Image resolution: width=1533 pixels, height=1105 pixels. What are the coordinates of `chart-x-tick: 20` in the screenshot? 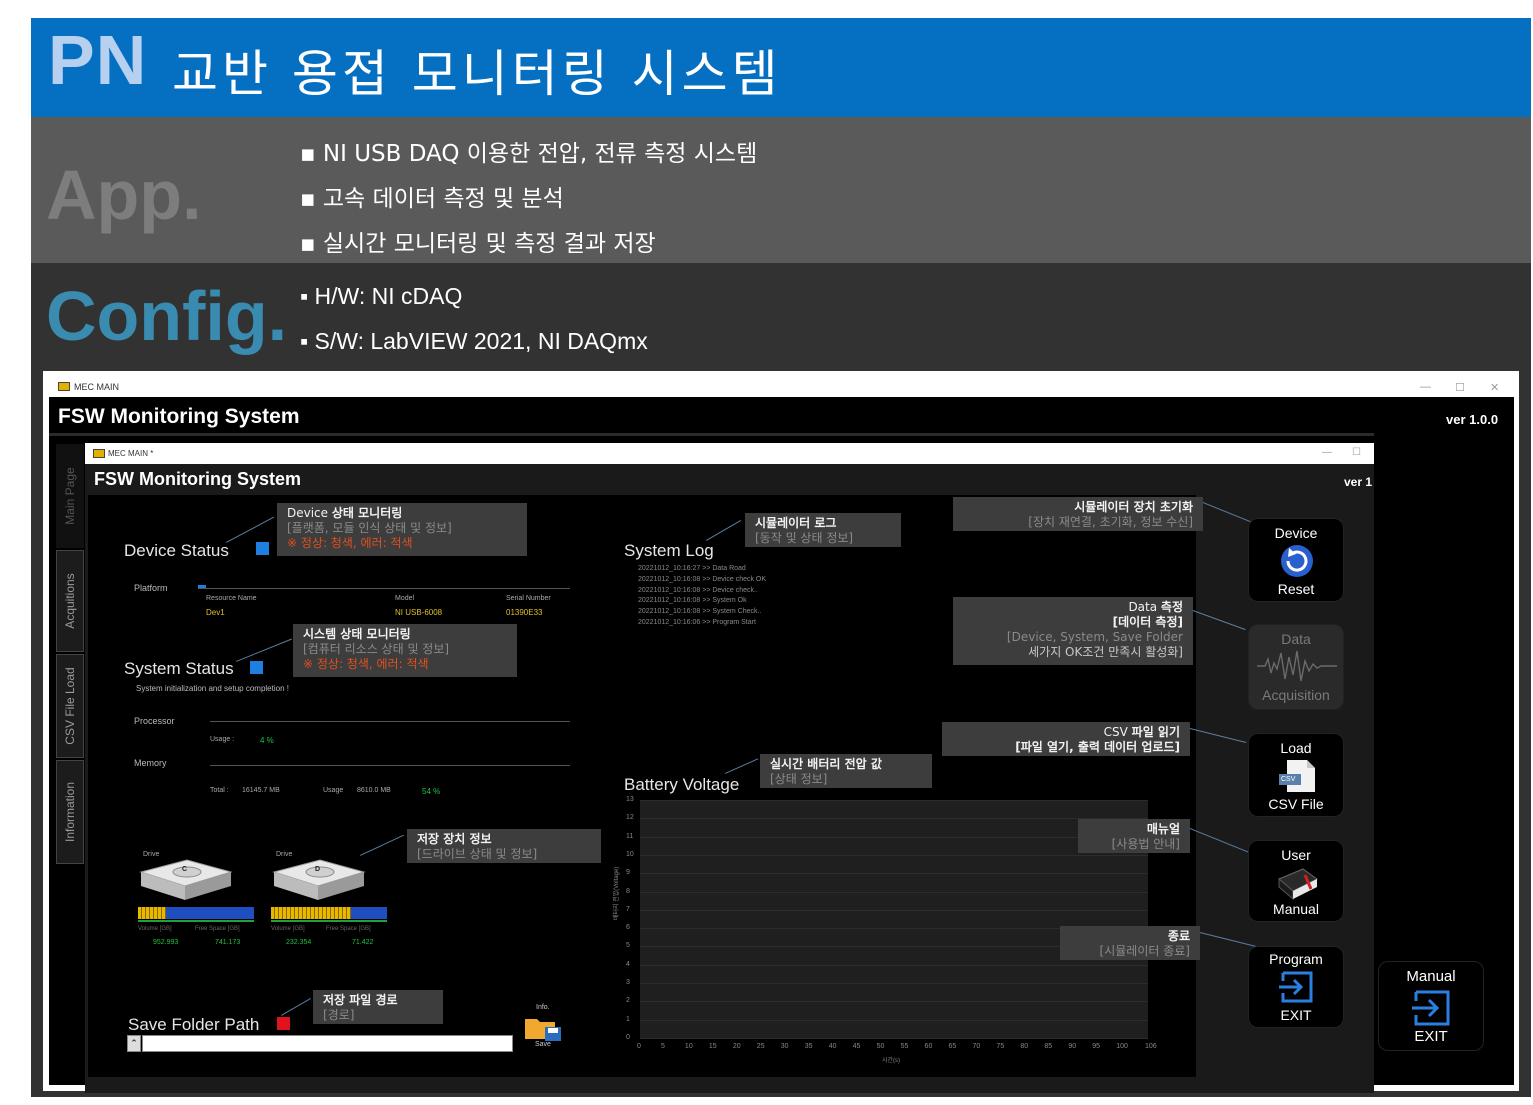 It's located at (736, 1046).